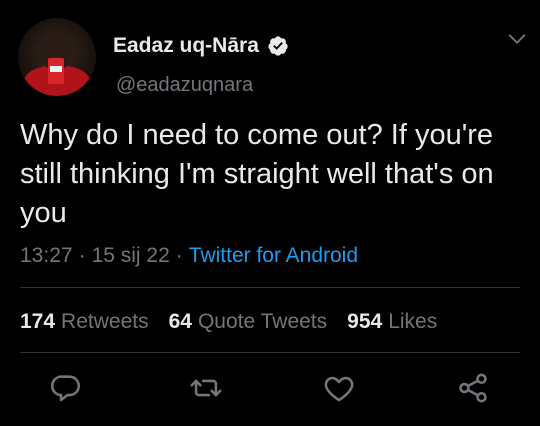 Image resolution: width=540 pixels, height=426 pixels. Describe the element at coordinates (38, 321) in the screenshot. I see `retweets-count: 174` at that location.